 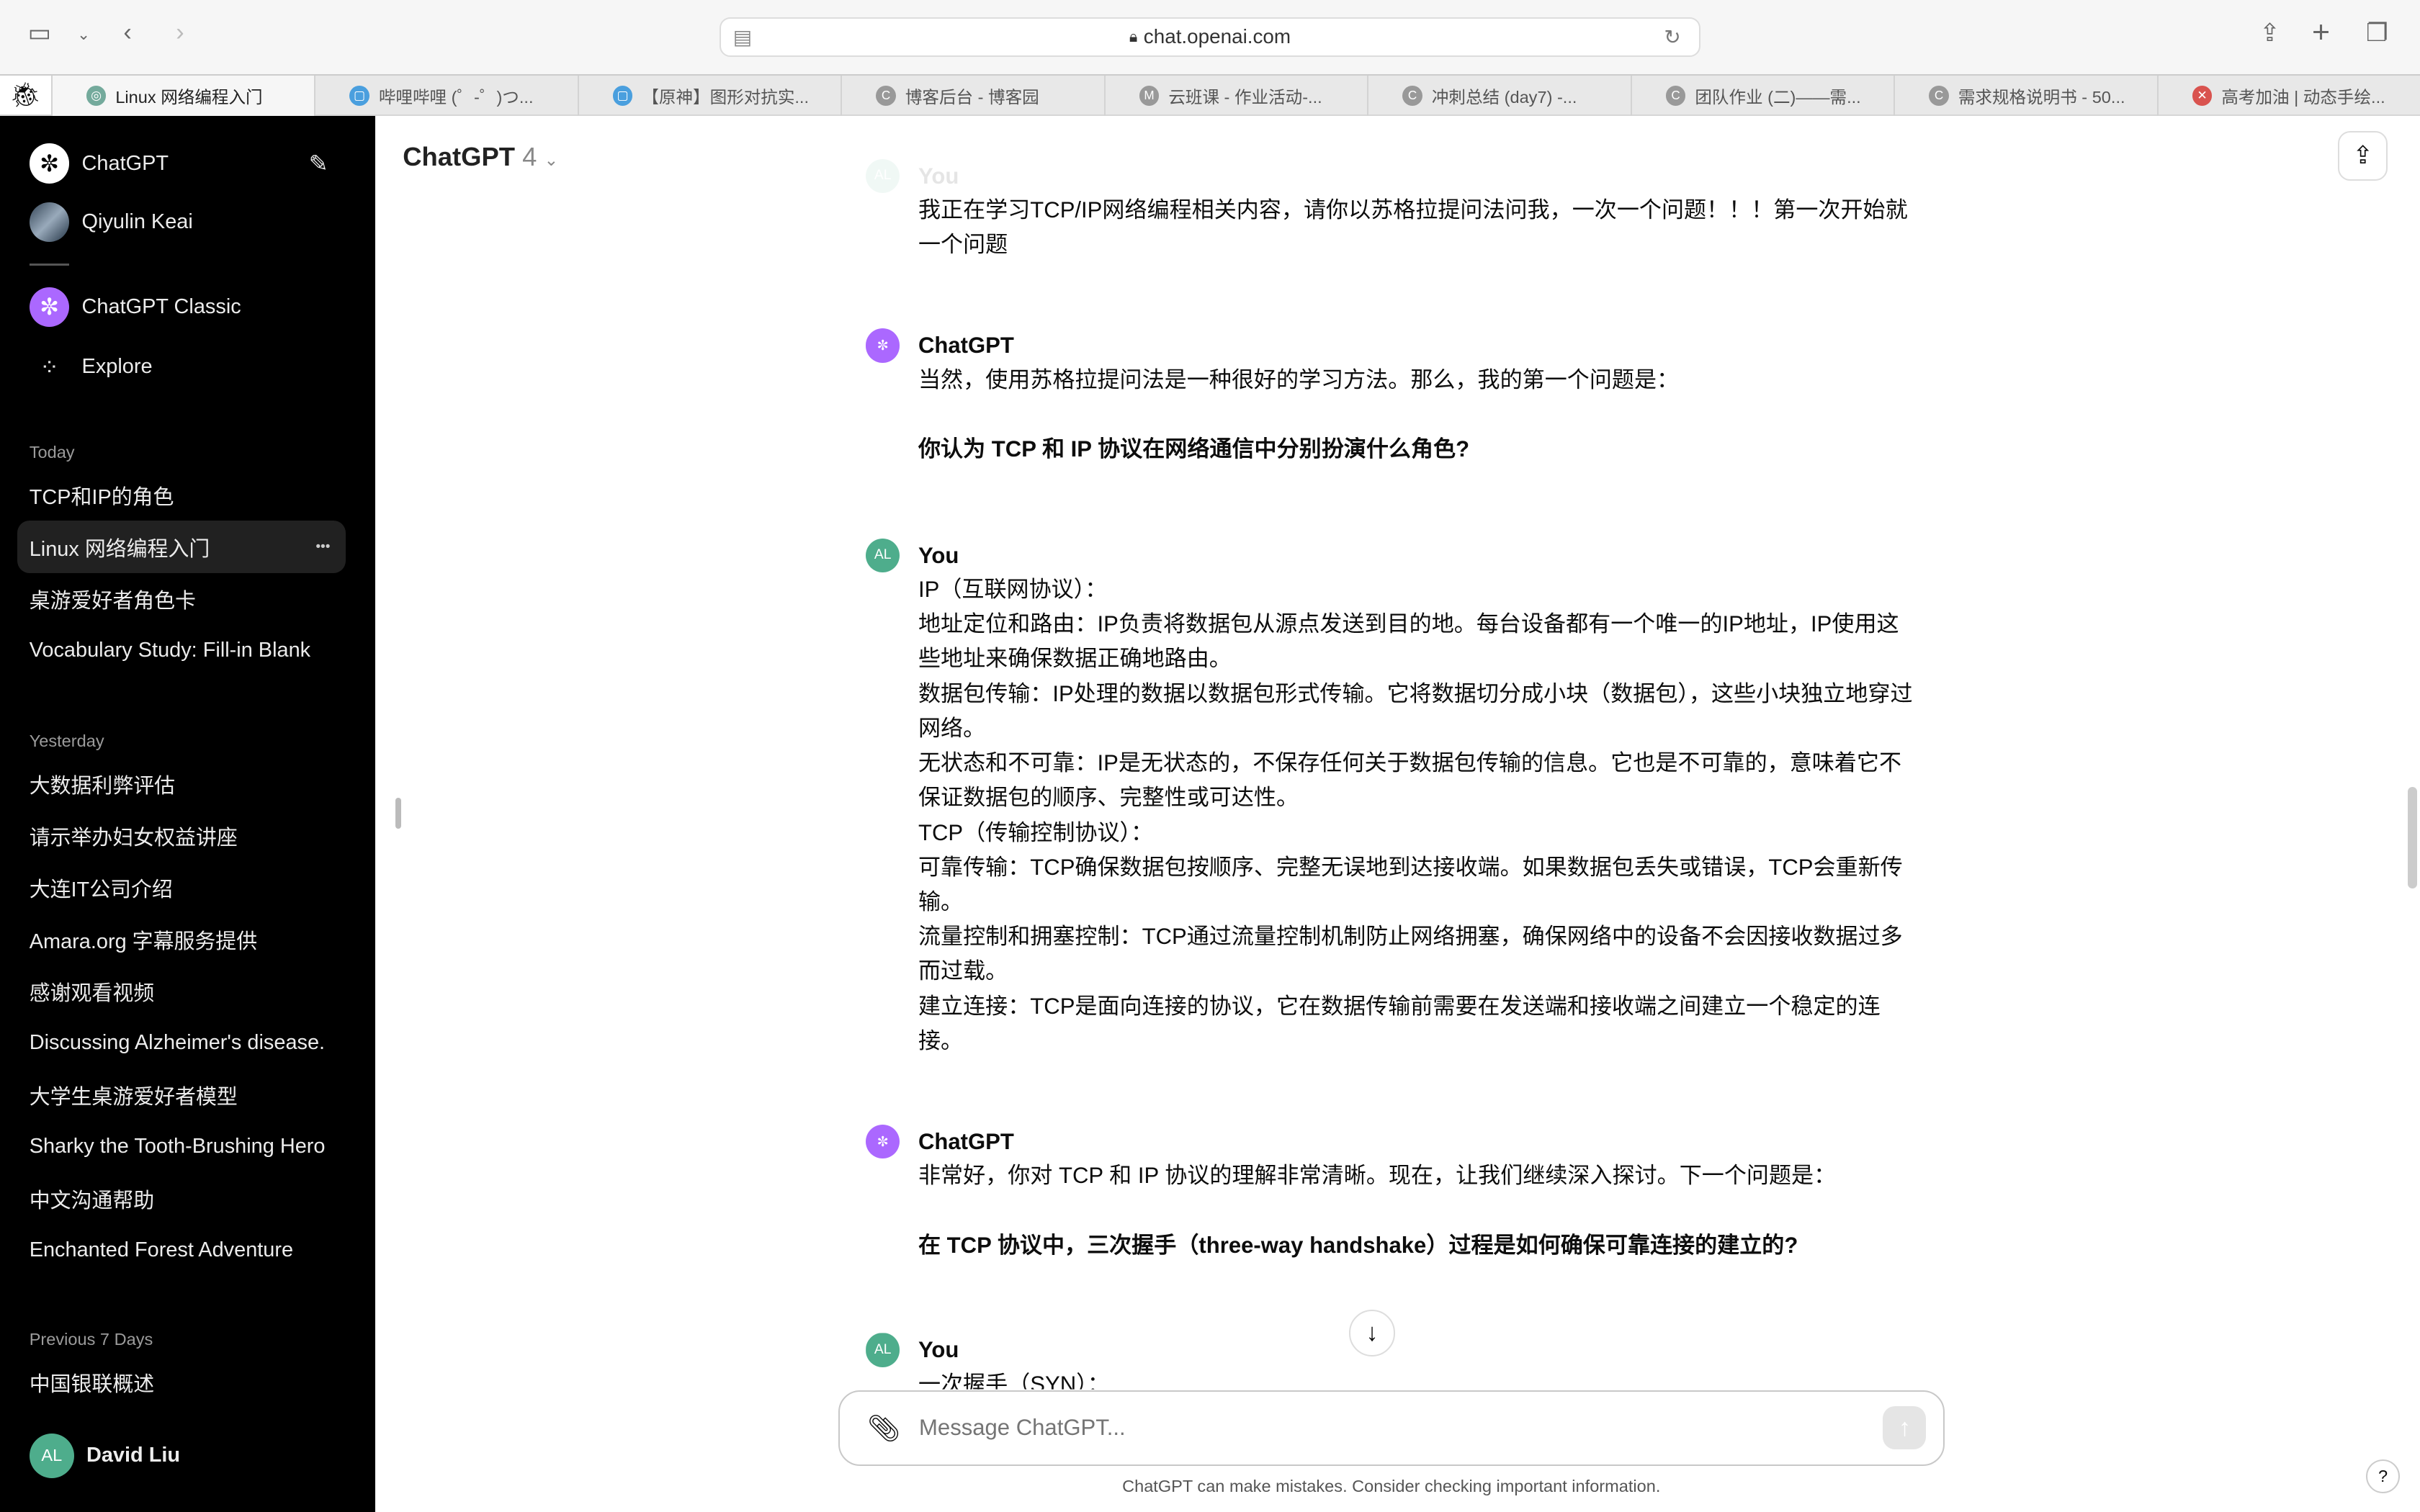 I want to click on sidebar-chat-item: Linux 网络编程入门 •••, so click(x=181, y=547).